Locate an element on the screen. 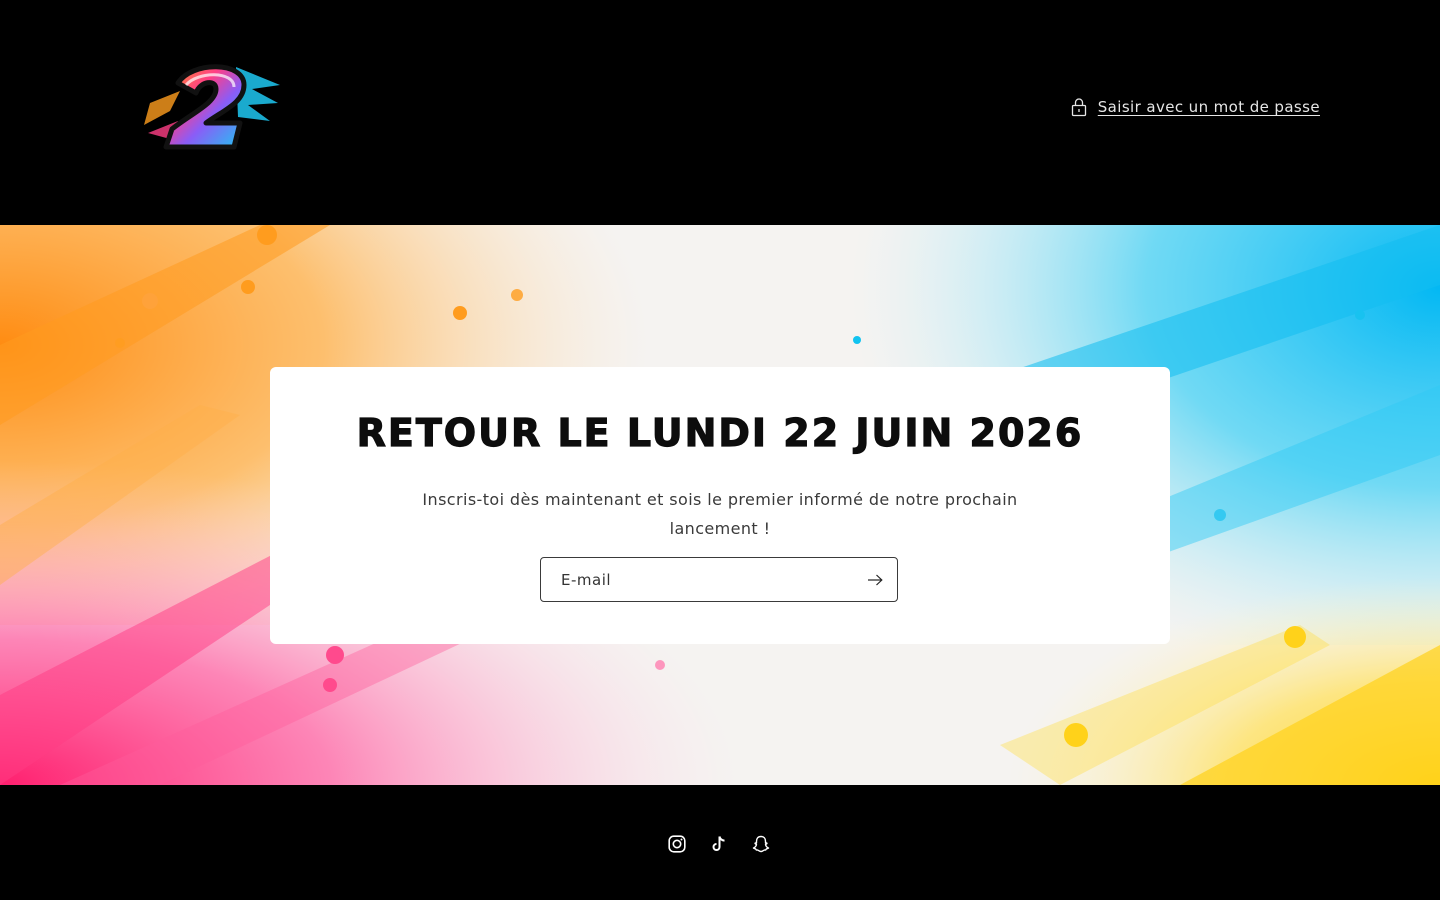 The image size is (1440, 900). site-footer is located at coordinates (720, 842).